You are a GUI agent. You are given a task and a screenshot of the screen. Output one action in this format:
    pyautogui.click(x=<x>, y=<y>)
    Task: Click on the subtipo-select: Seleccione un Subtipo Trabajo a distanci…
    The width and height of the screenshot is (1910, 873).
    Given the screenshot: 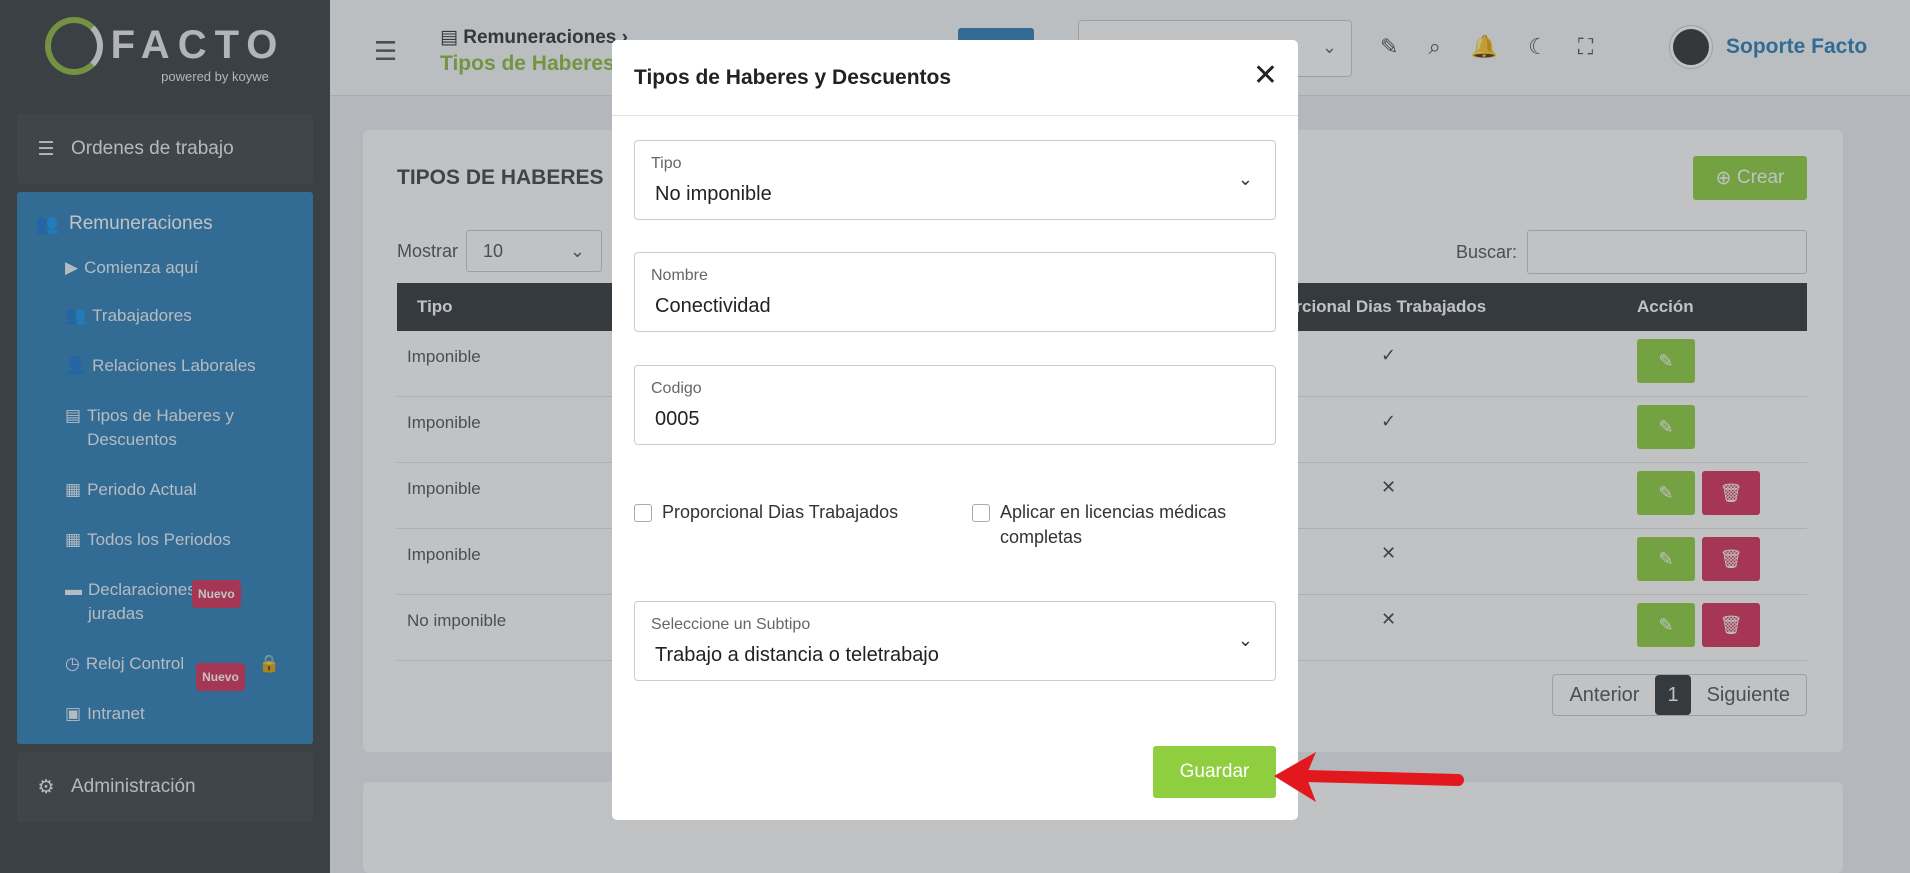 What is the action you would take?
    pyautogui.click(x=955, y=641)
    